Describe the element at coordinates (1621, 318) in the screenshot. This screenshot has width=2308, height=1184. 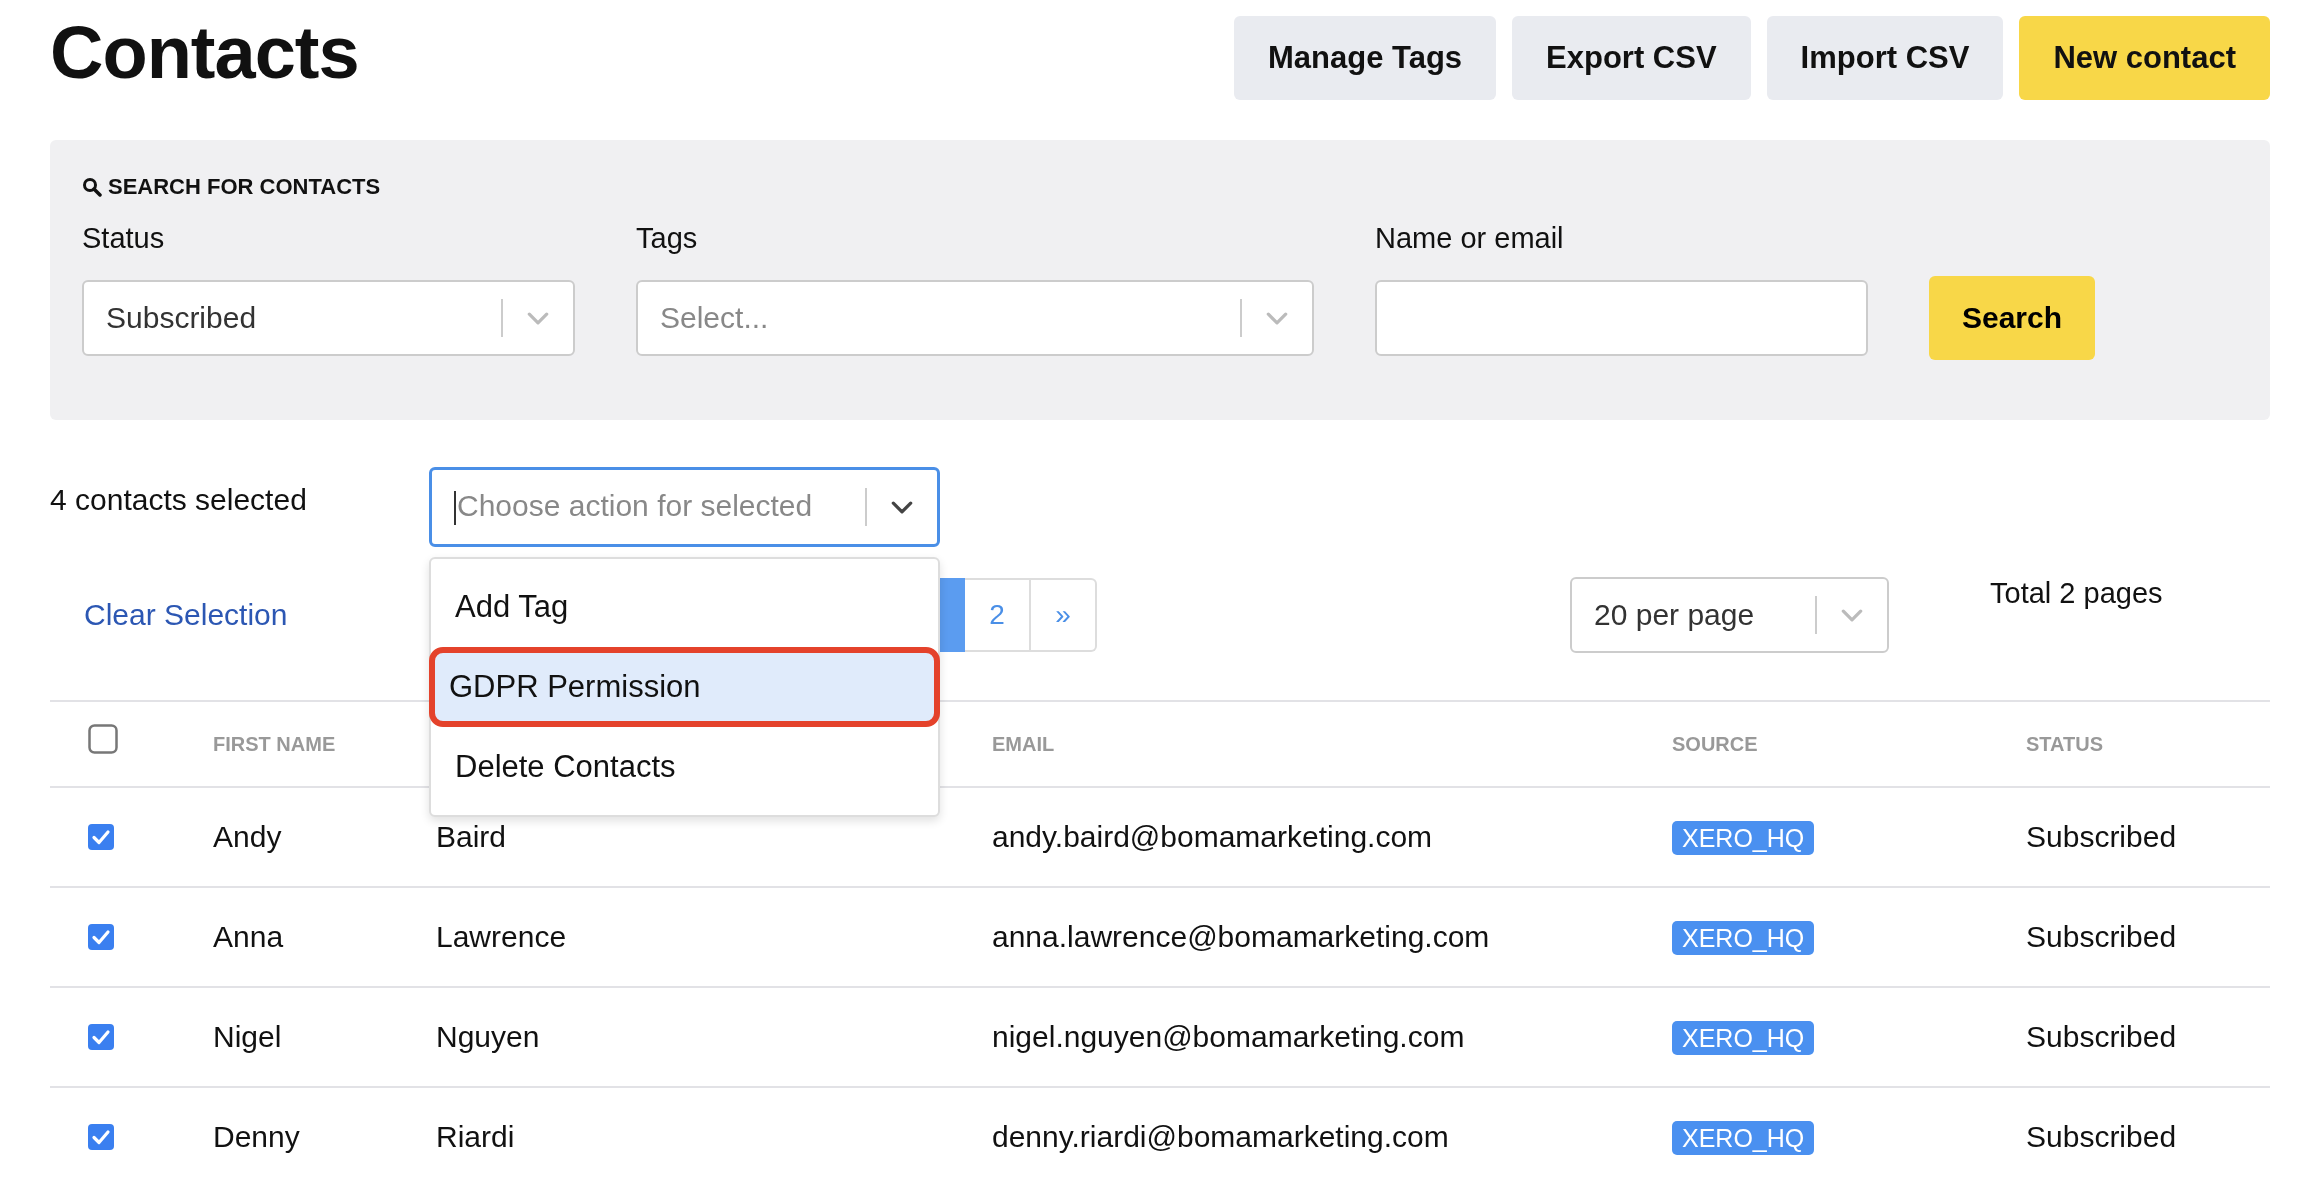
I see `name-or-email-field` at that location.